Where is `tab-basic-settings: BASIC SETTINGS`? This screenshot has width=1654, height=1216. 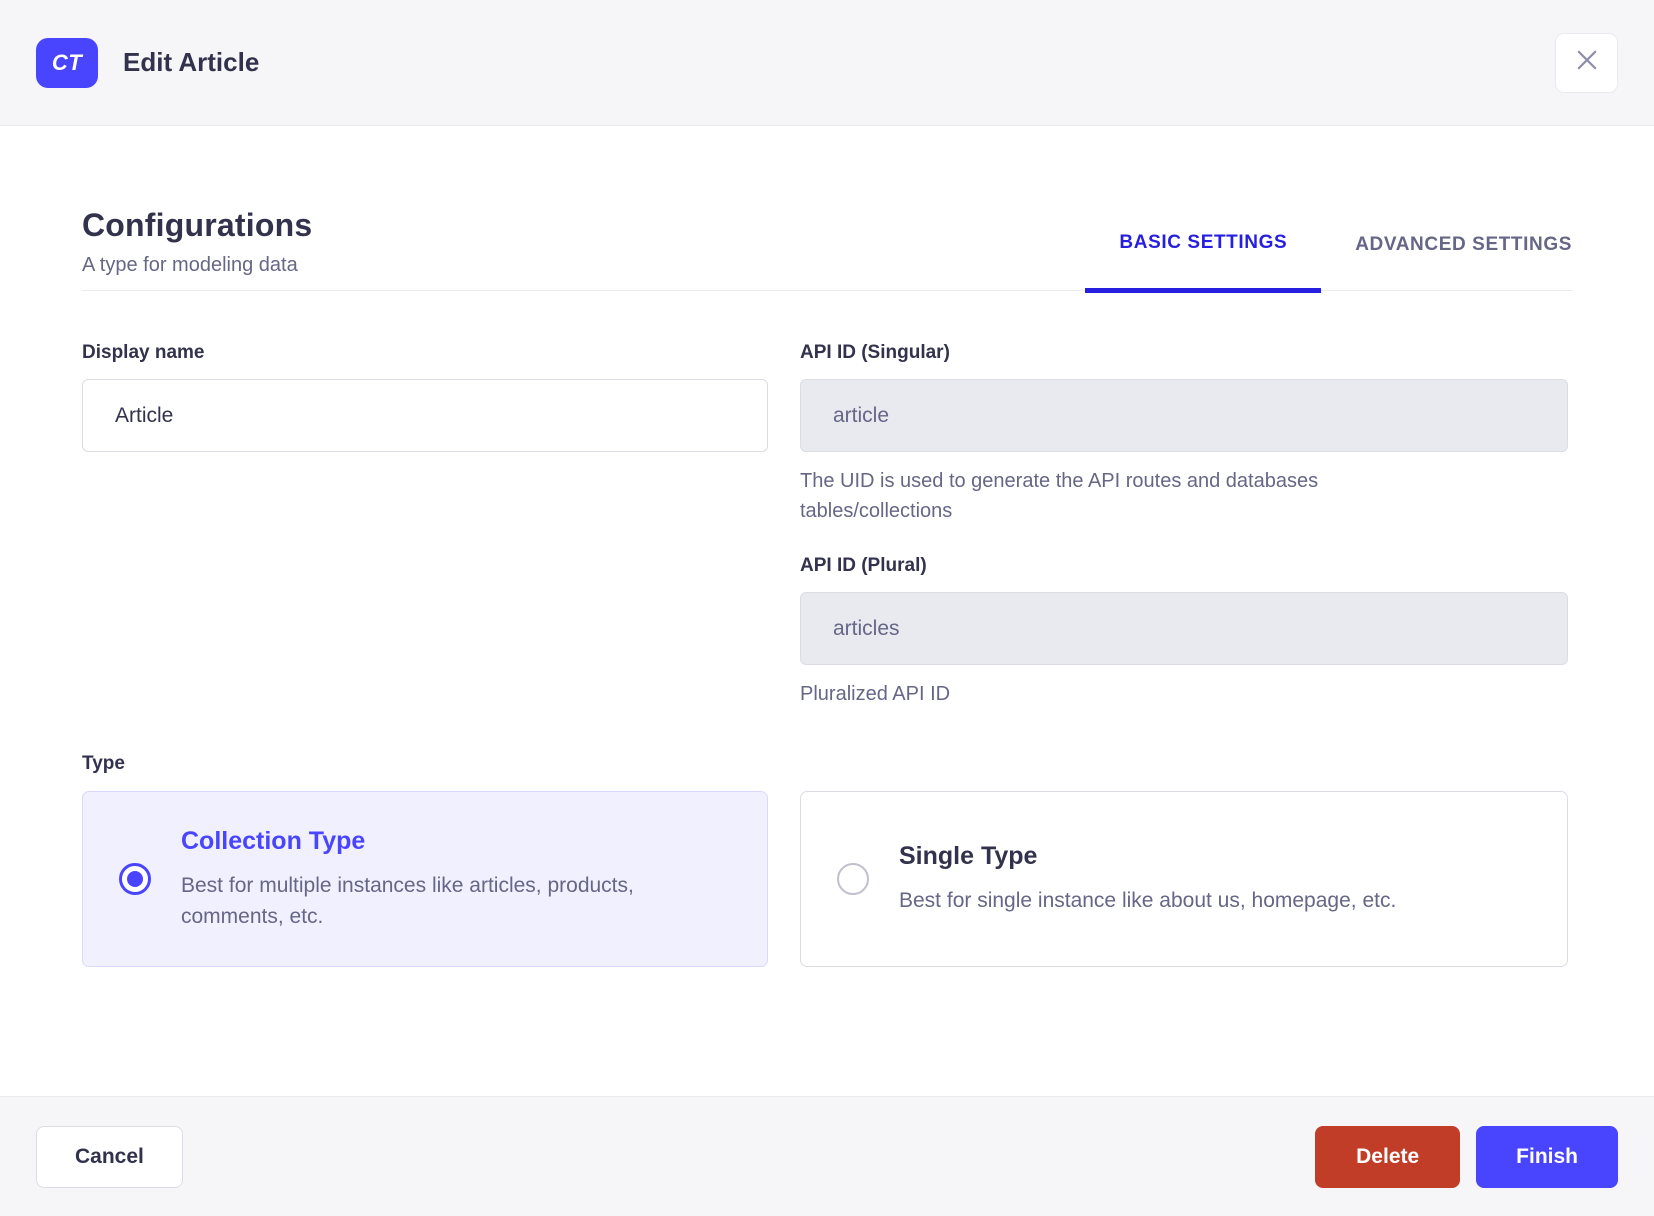
tab-basic-settings: BASIC SETTINGS is located at coordinates (1203, 262).